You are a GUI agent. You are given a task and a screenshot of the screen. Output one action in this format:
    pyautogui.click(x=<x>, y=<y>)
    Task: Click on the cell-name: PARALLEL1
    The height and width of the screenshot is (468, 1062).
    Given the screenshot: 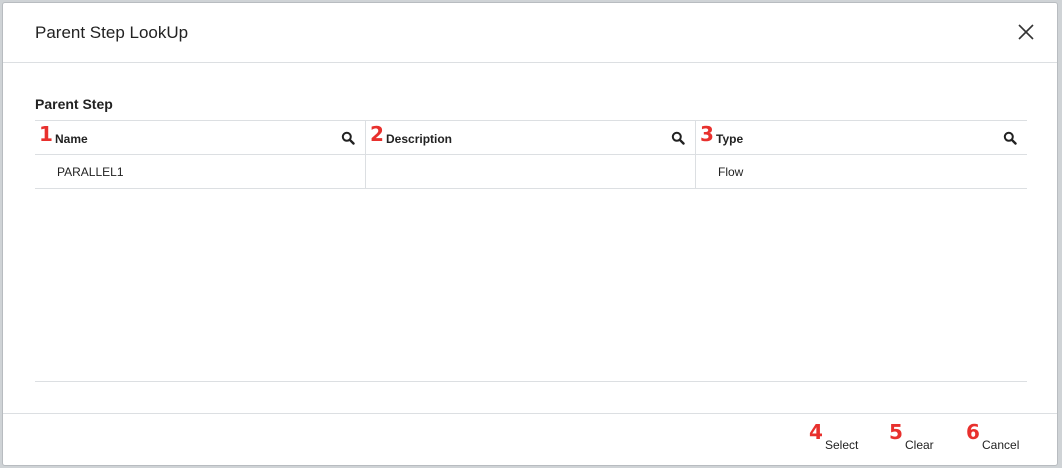 What is the action you would take?
    pyautogui.click(x=200, y=171)
    